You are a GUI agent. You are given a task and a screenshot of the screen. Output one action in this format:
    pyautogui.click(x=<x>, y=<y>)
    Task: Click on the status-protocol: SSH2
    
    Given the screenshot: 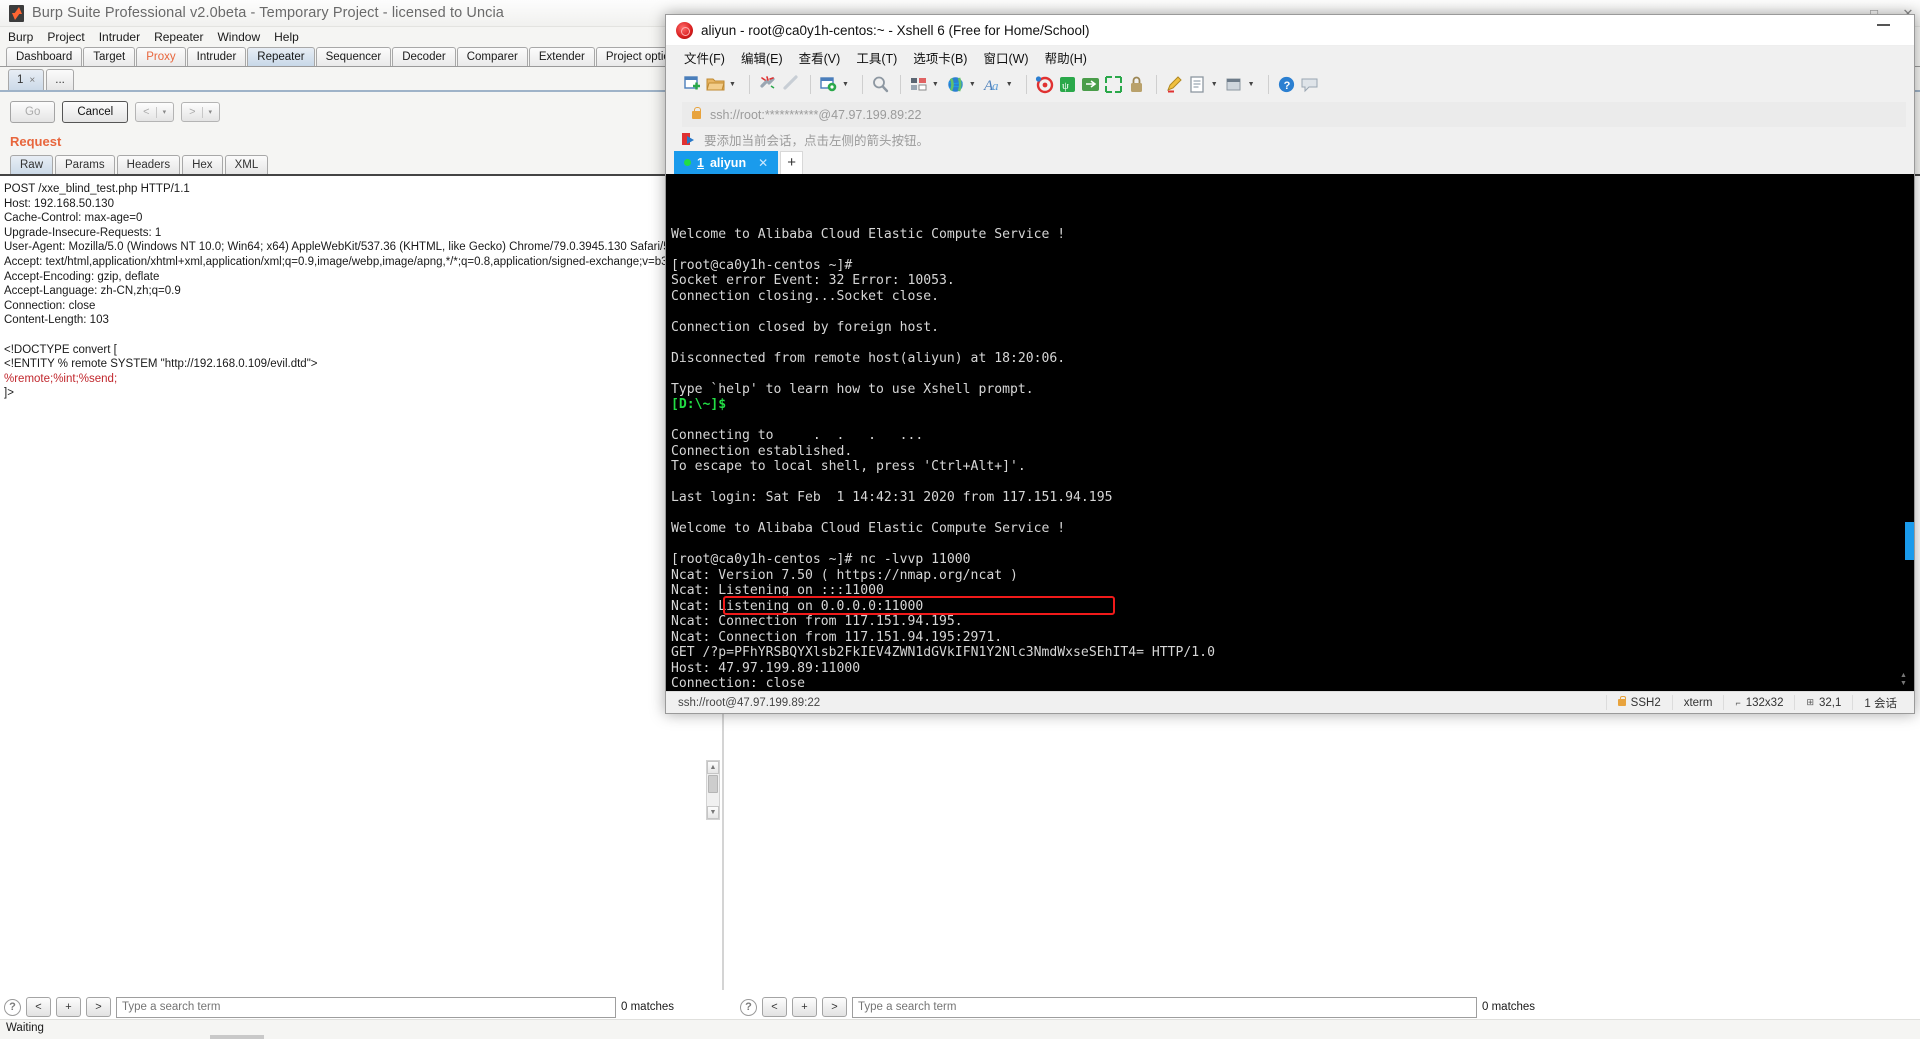 What is the action you would take?
    pyautogui.click(x=1638, y=702)
    